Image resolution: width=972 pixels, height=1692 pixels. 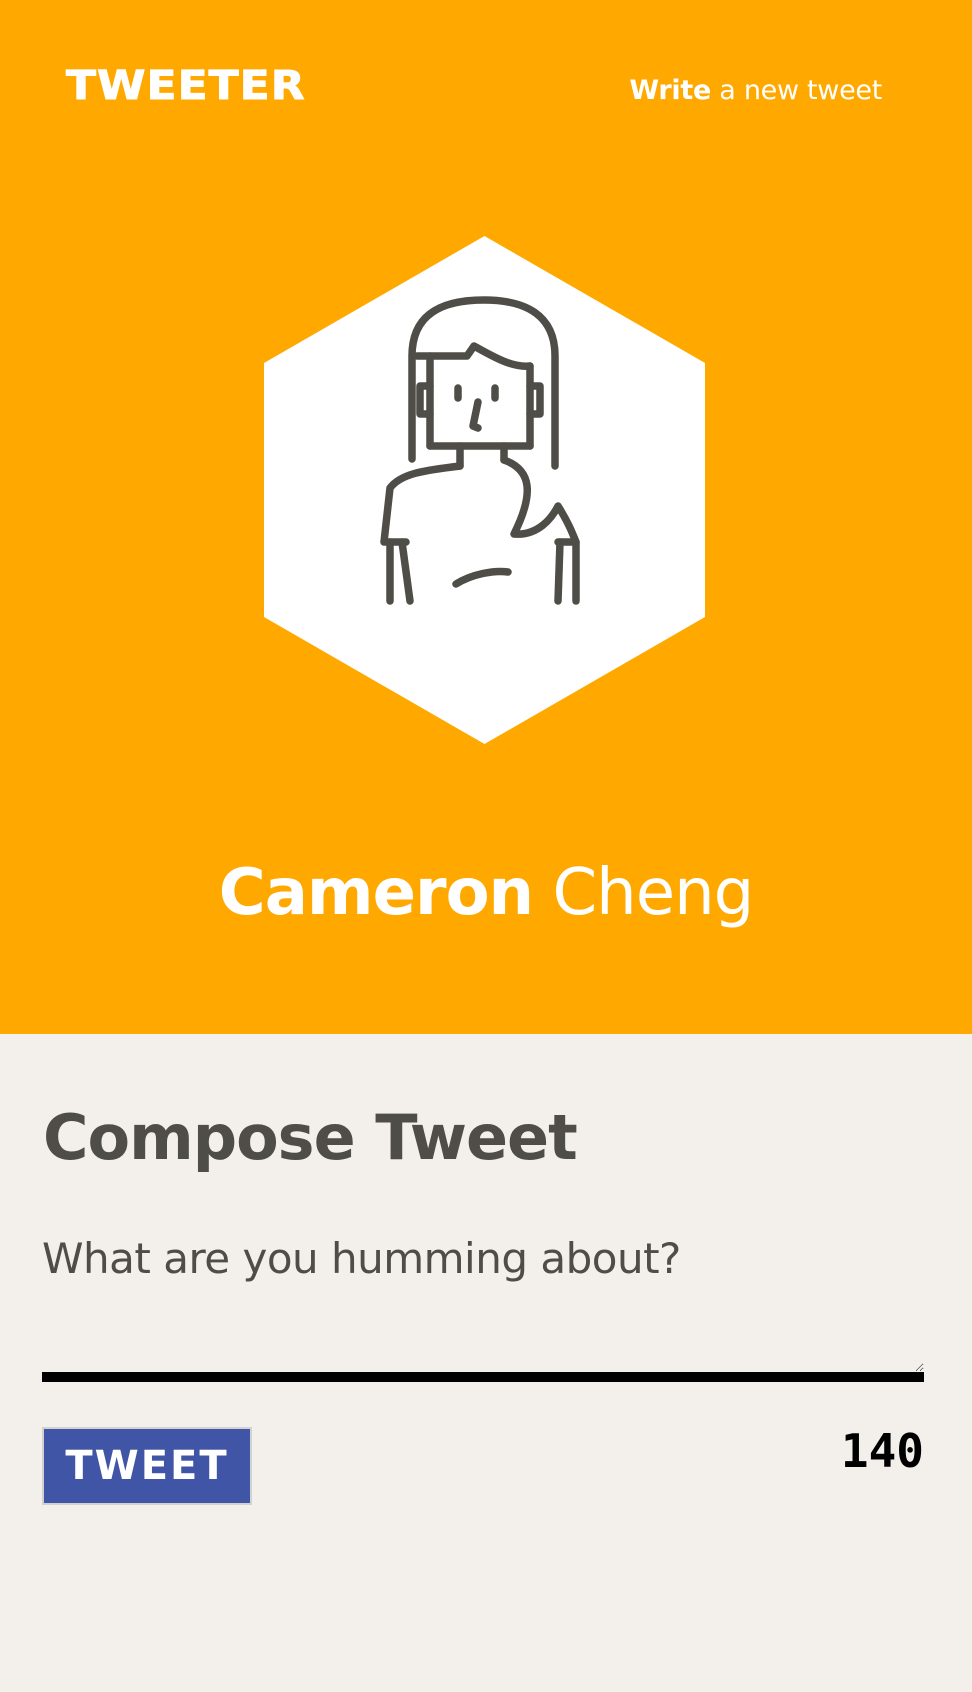 What do you see at coordinates (147, 1466) in the screenshot?
I see `tweet-button: TWEET` at bounding box center [147, 1466].